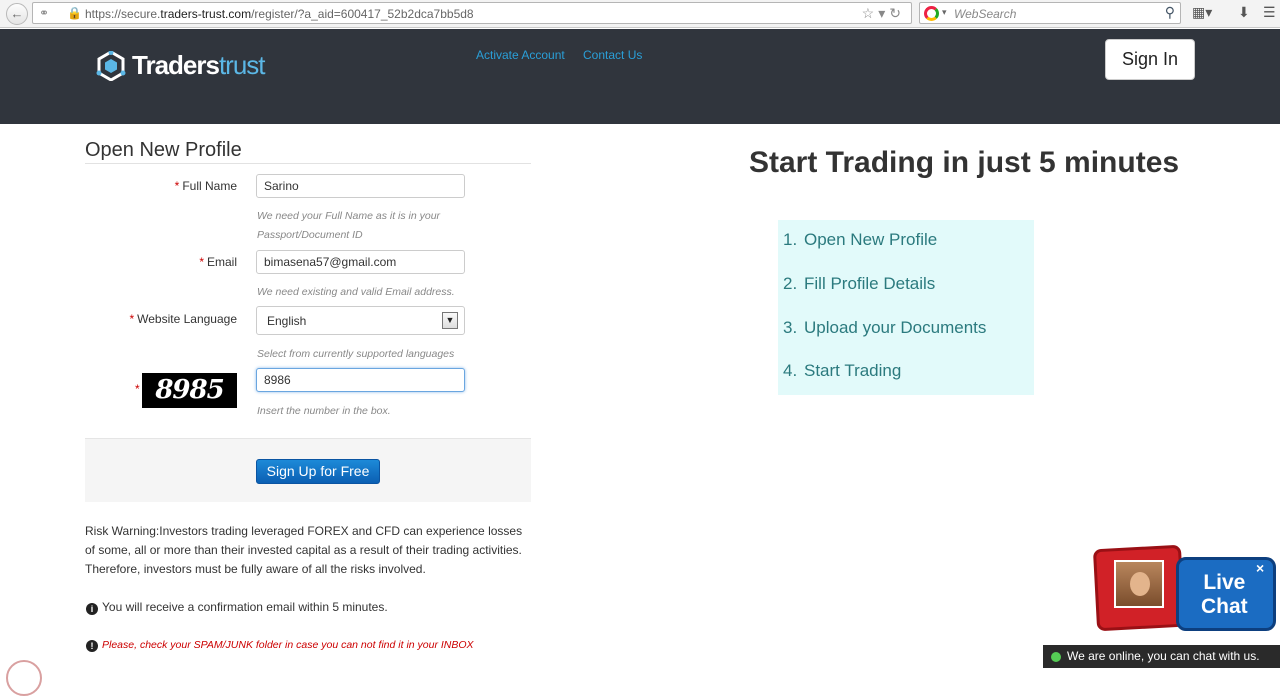 This screenshot has width=1280, height=696. What do you see at coordinates (450, 320) in the screenshot?
I see `dropdown-arrow-icon: ▼` at bounding box center [450, 320].